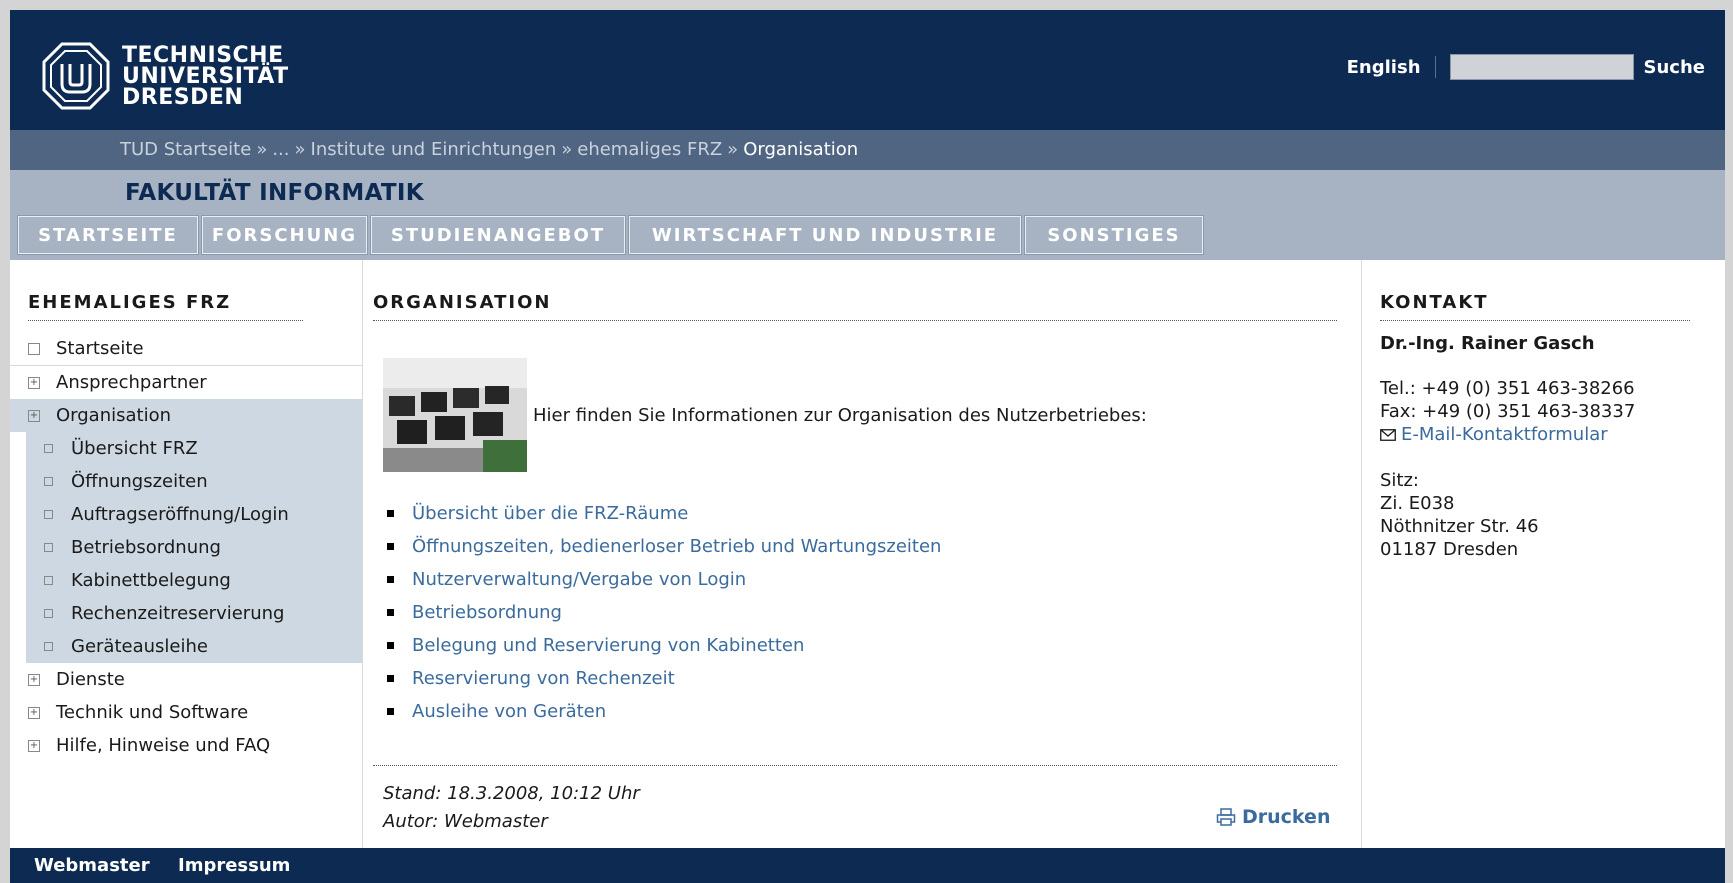  What do you see at coordinates (801, 149) in the screenshot?
I see `breadcrumb-current: Organisation` at bounding box center [801, 149].